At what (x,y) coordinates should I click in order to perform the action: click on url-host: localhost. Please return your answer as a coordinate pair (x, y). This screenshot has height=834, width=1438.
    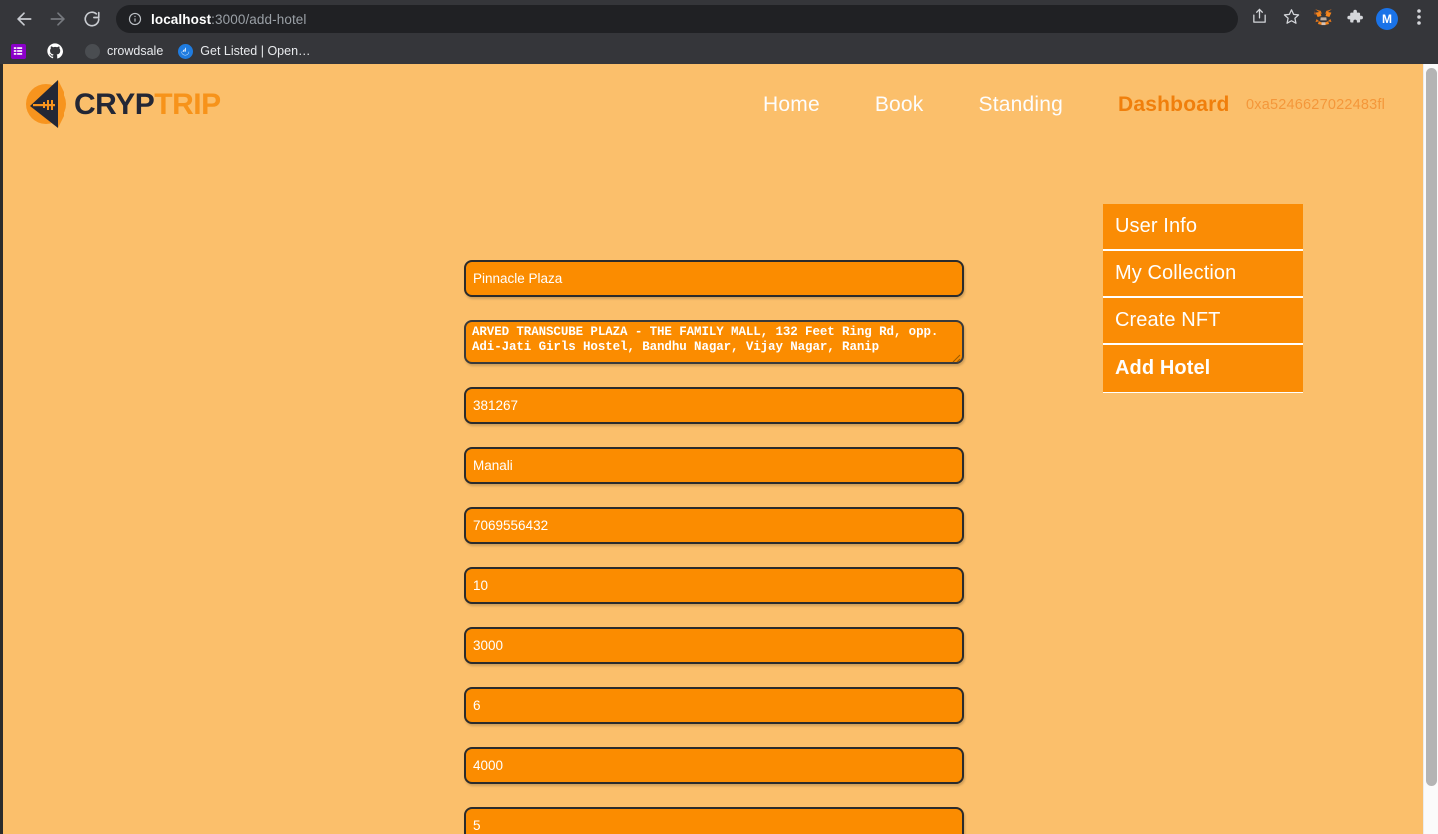
    Looking at the image, I should click on (181, 19).